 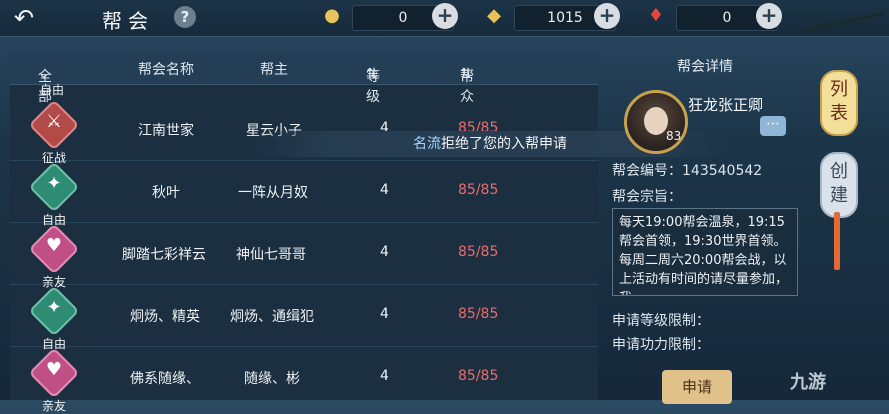 What do you see at coordinates (166, 70) in the screenshot?
I see `header-name: 帮会名称` at bounding box center [166, 70].